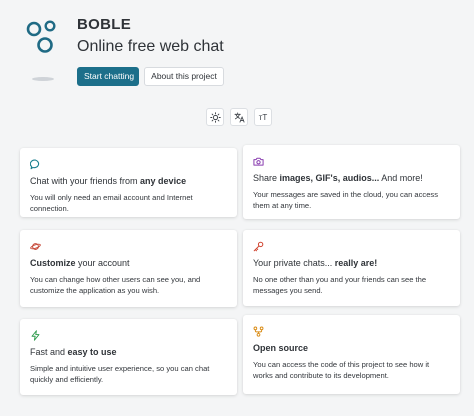 The height and width of the screenshot is (416, 474). I want to click on font-size-button: тT, so click(263, 117).